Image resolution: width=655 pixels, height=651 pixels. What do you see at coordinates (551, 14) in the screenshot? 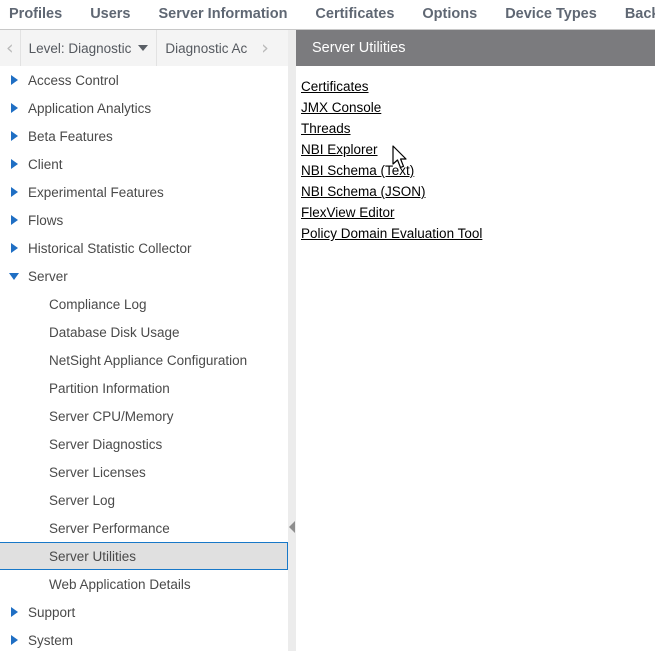
I see `tab-device-types: Device Types` at bounding box center [551, 14].